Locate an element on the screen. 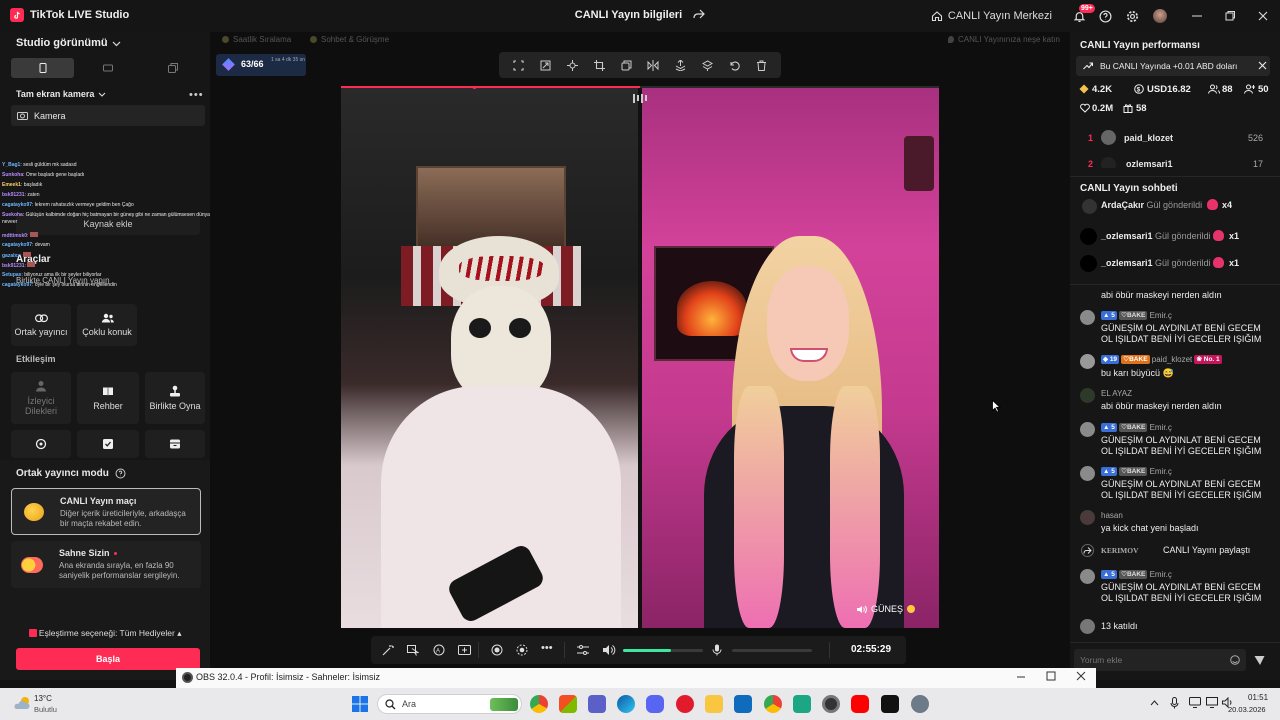 The image size is (1280, 720). settings-button is located at coordinates (1132, 16).